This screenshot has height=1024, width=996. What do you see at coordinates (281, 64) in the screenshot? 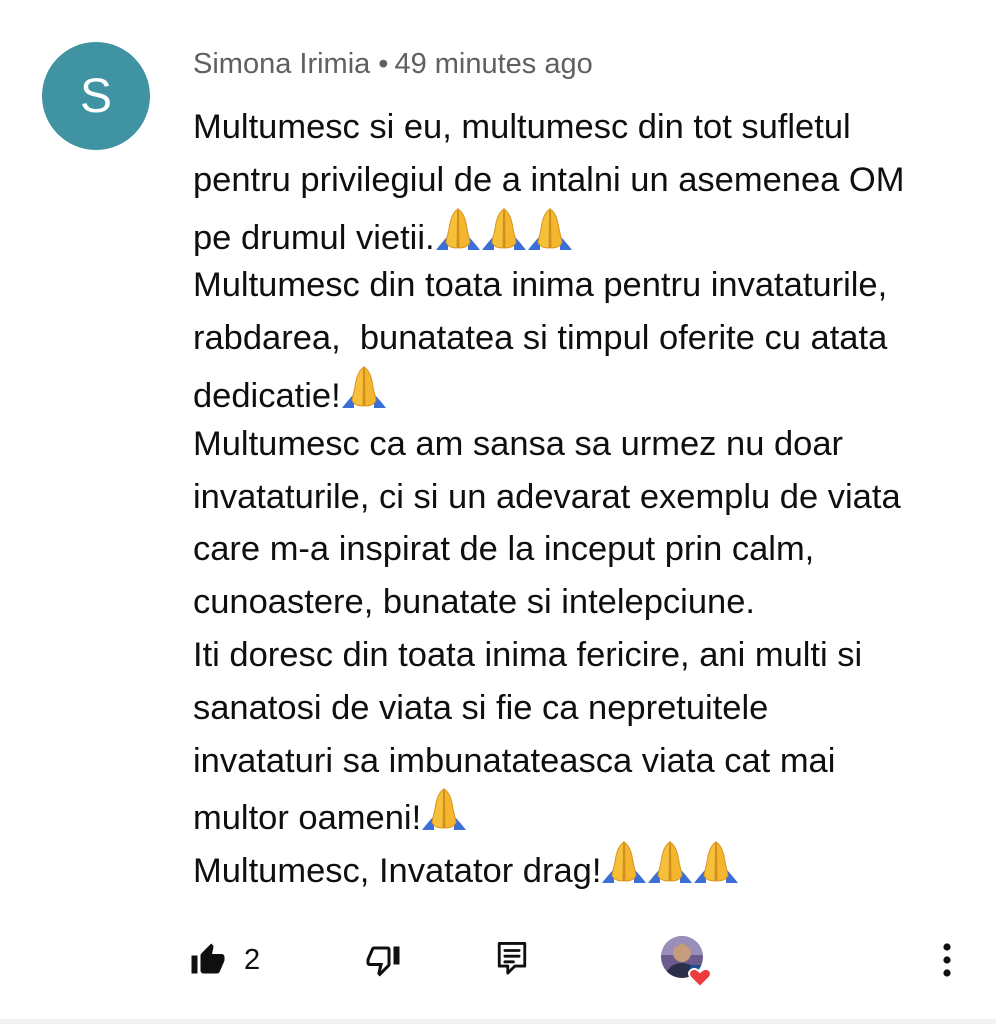
I see `author-name: Simona Irimia` at bounding box center [281, 64].